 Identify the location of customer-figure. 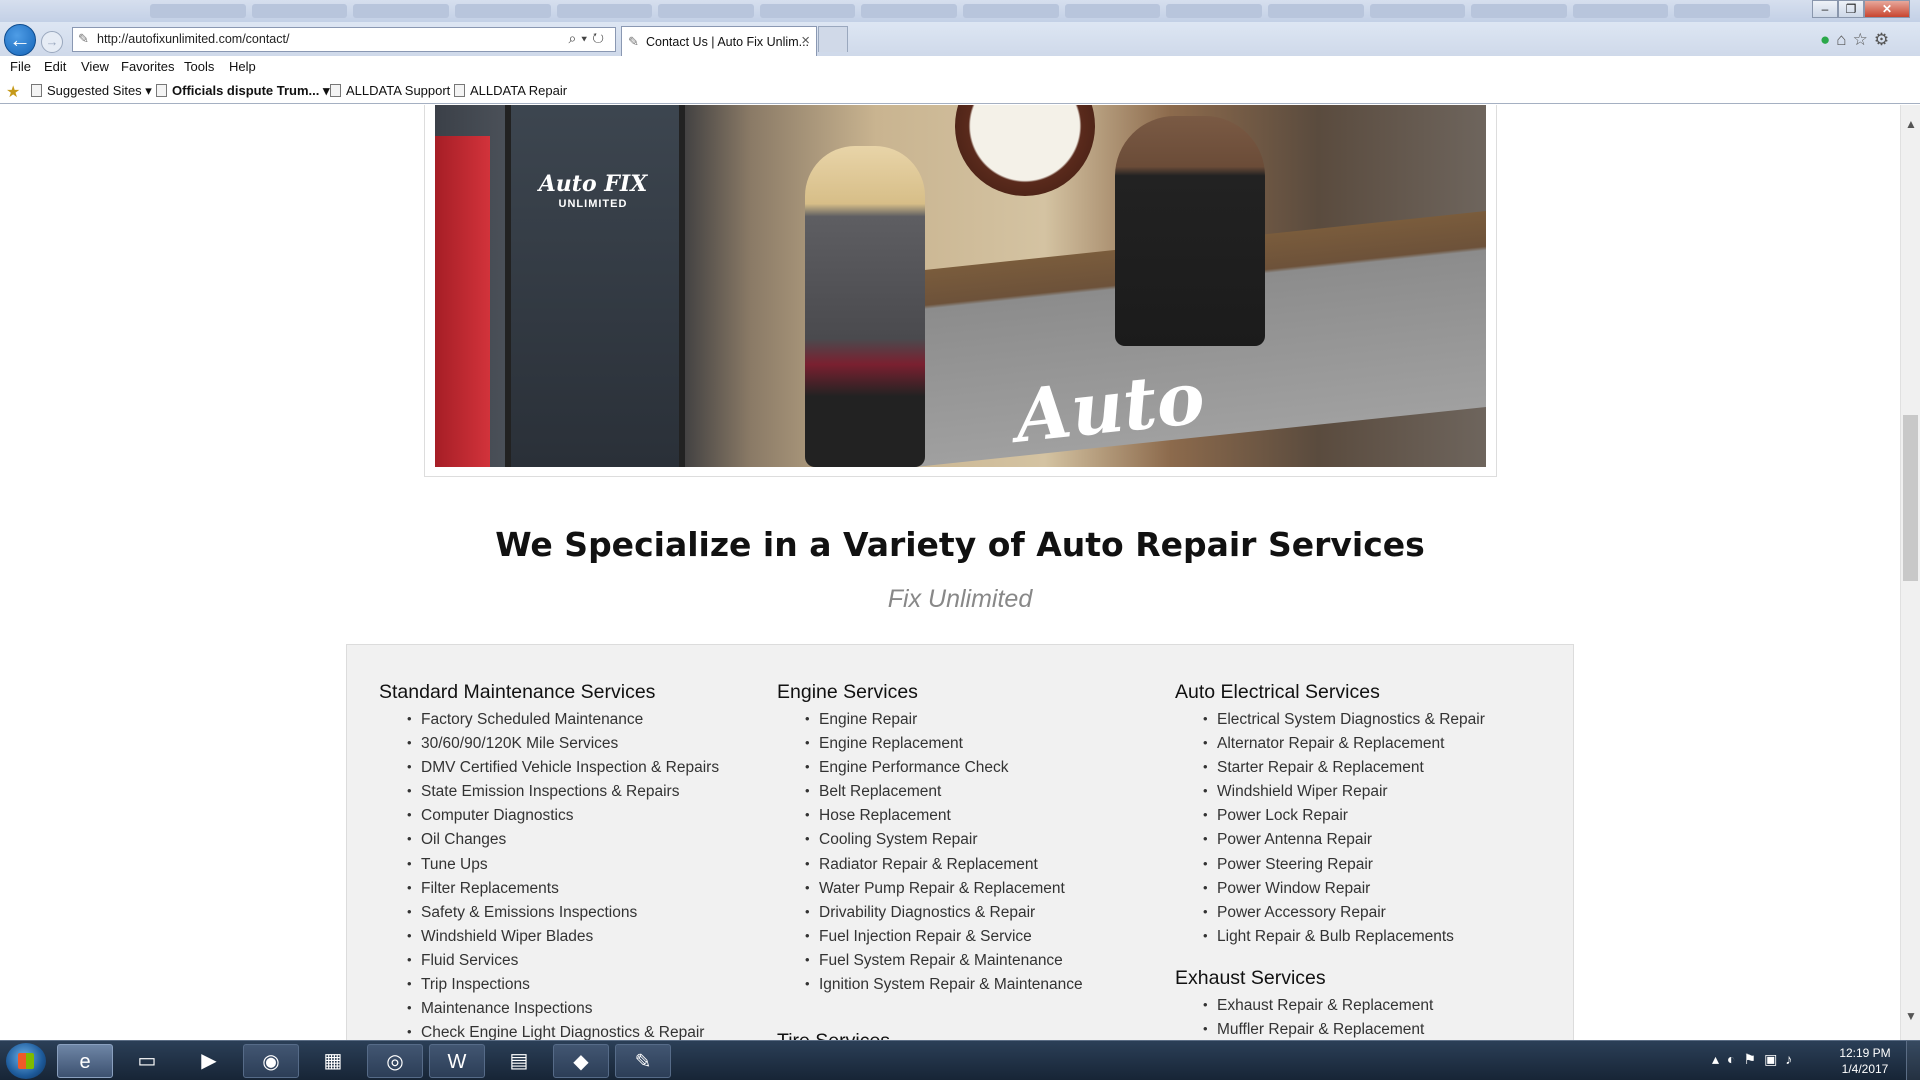
(865, 306).